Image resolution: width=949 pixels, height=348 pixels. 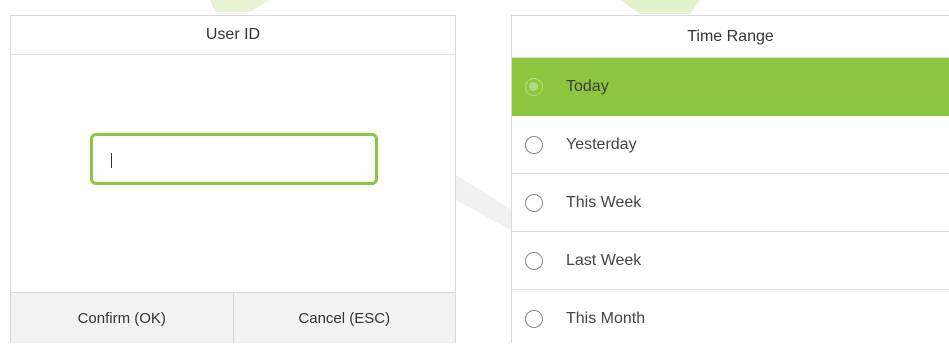 I want to click on confirm-button: Confirm (OK), so click(x=122, y=318).